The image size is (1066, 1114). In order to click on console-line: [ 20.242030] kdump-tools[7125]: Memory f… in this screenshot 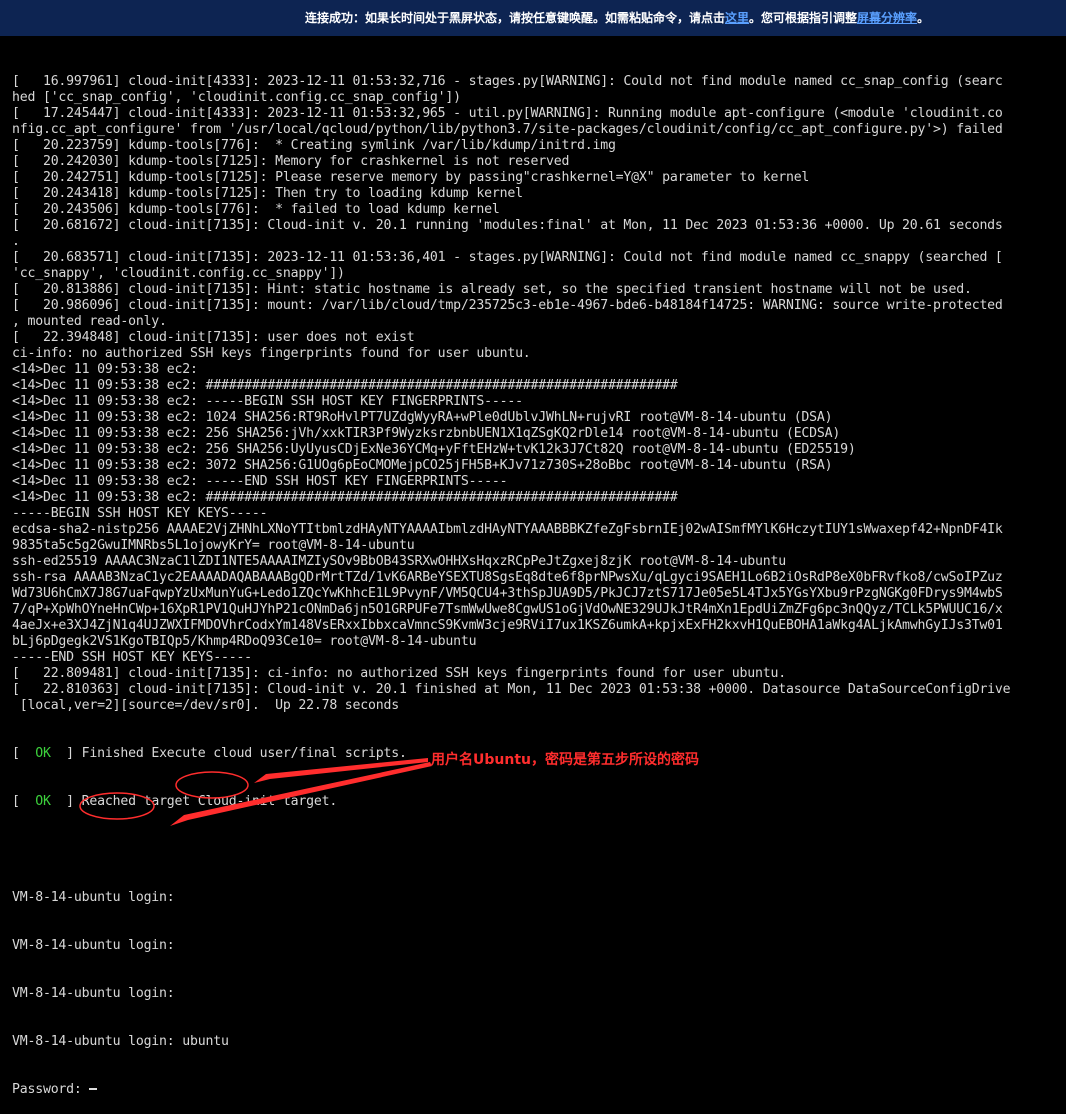, I will do `click(291, 161)`.